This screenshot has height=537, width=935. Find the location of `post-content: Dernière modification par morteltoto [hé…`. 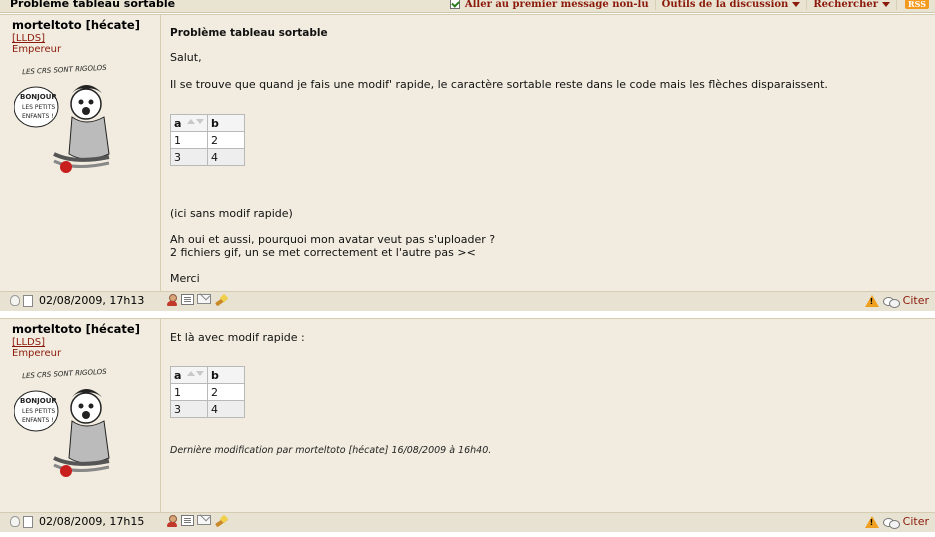

post-content: Dernière modification par morteltoto [hé… is located at coordinates (330, 450).